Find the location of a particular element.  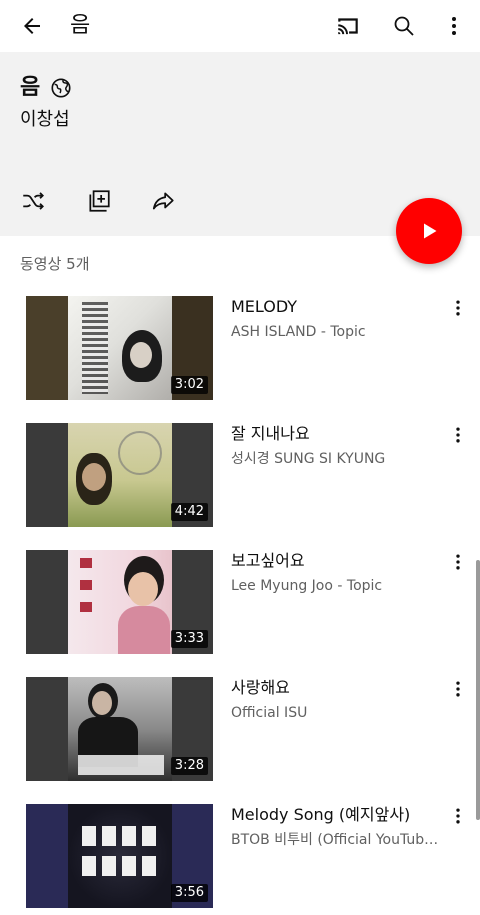

video-title: 잘 지내나요 is located at coordinates (336, 434).